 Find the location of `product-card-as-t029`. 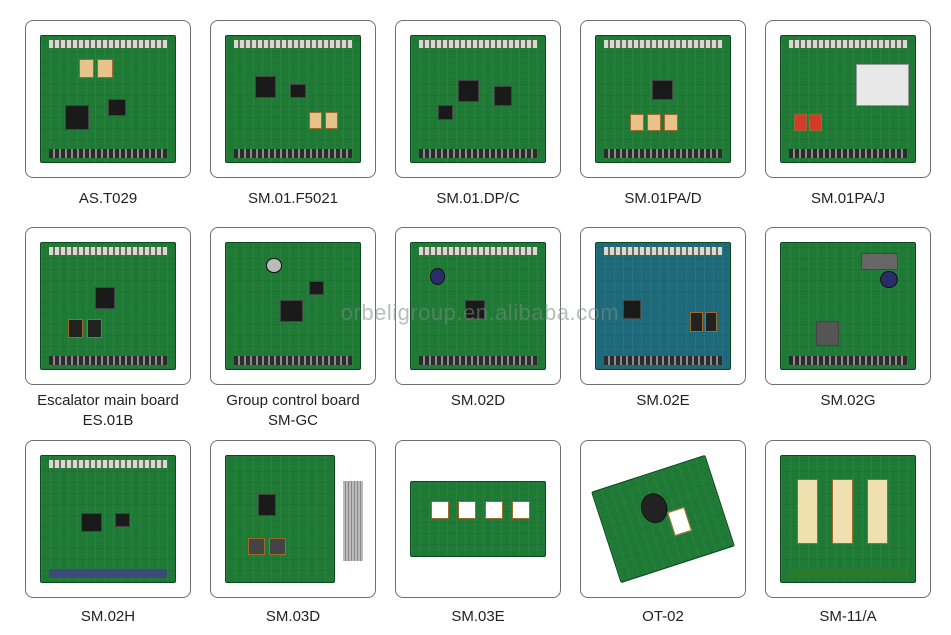

product-card-as-t029 is located at coordinates (108, 99).